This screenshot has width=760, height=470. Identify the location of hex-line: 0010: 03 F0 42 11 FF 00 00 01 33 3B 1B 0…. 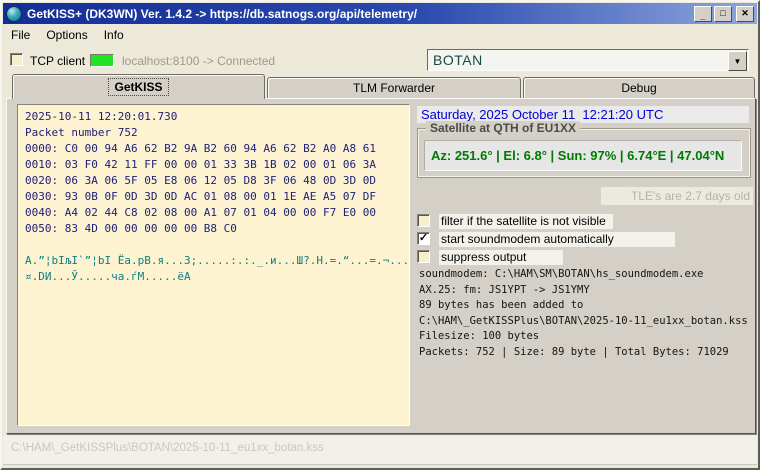
(200, 164).